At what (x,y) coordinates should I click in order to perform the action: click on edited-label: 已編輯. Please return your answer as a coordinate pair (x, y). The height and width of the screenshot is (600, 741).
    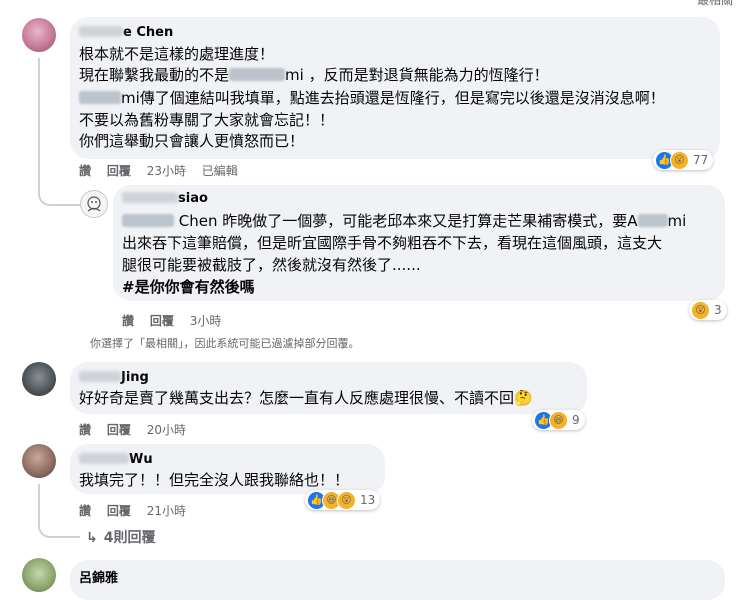
    Looking at the image, I should click on (219, 171).